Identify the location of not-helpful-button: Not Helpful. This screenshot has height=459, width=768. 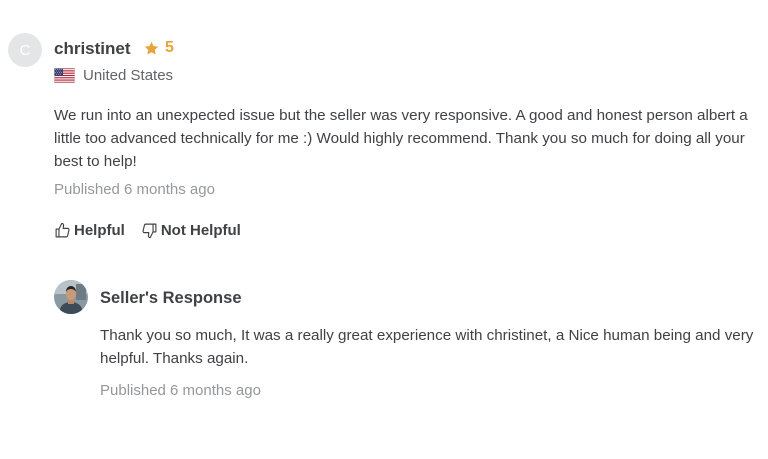
(191, 230).